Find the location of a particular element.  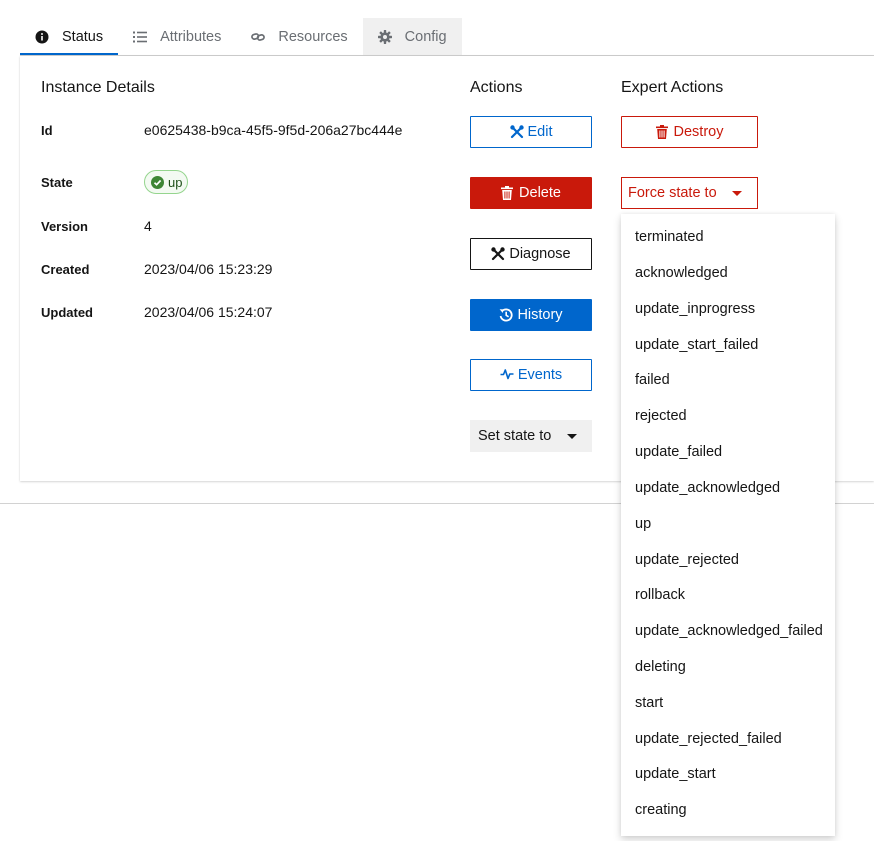

menu-item-update-rejected: update_rejected is located at coordinates (687, 560).